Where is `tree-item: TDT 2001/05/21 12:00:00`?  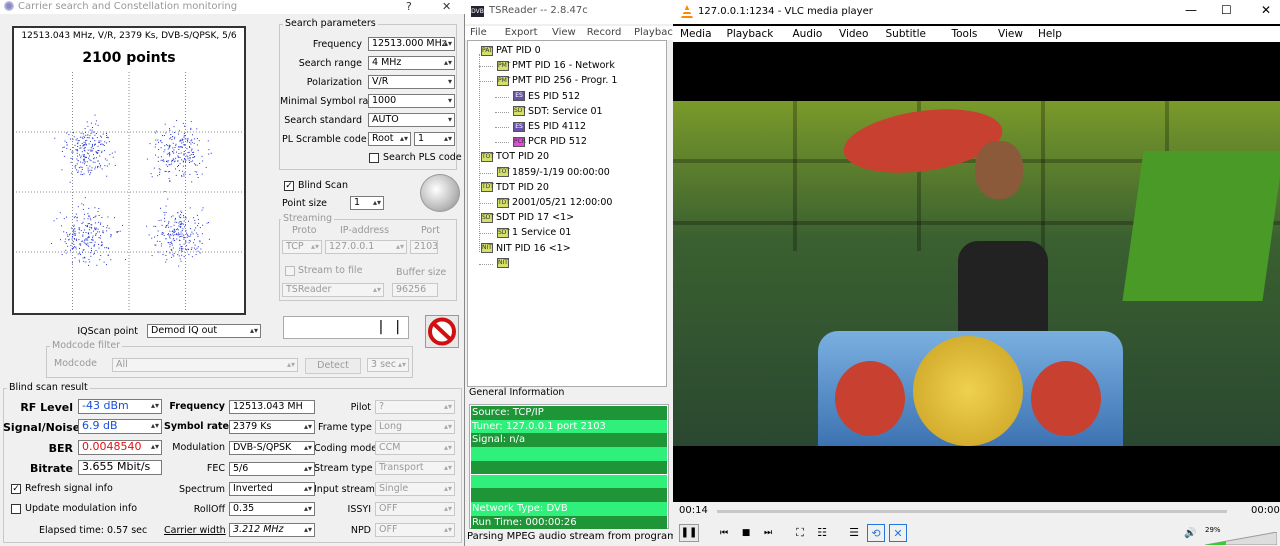 tree-item: TDT 2001/05/21 12:00:00 is located at coordinates (554, 203).